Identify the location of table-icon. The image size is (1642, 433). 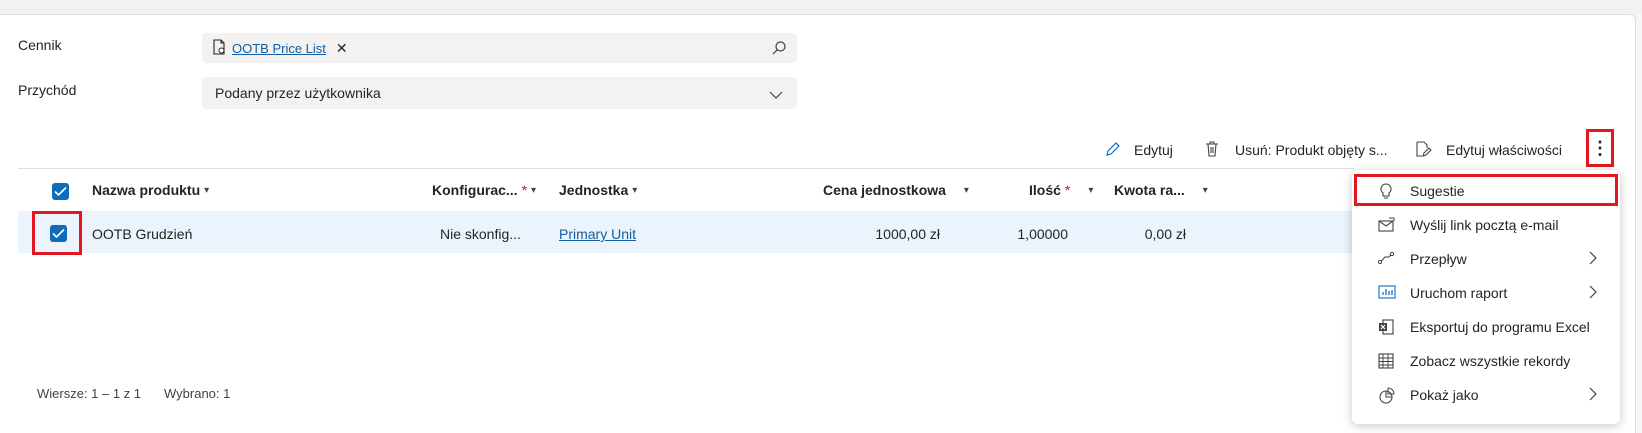
(1387, 361).